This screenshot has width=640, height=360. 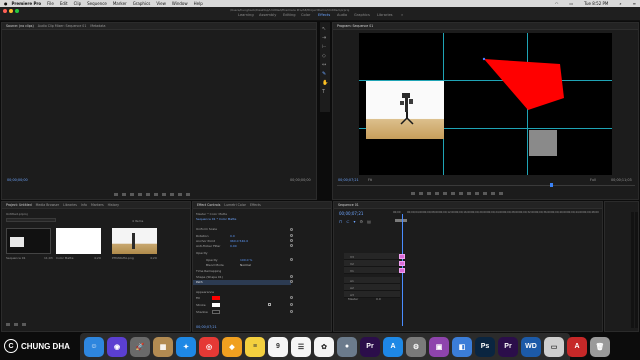 I want to click on shadow-color-swatch, so click(x=216, y=312).